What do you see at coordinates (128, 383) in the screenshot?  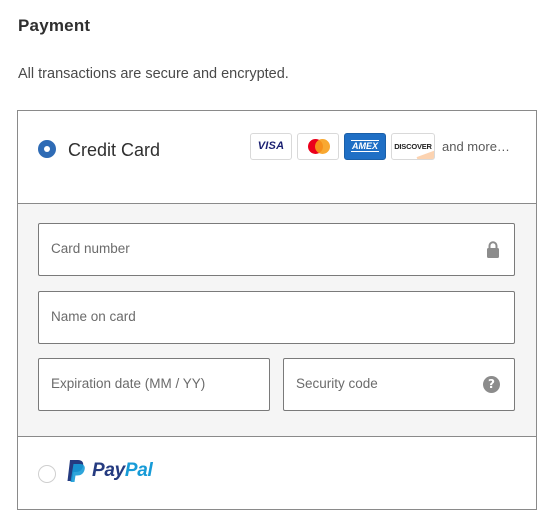 I see `expiration-date-placeholder: Expiration date (MM / YY)` at bounding box center [128, 383].